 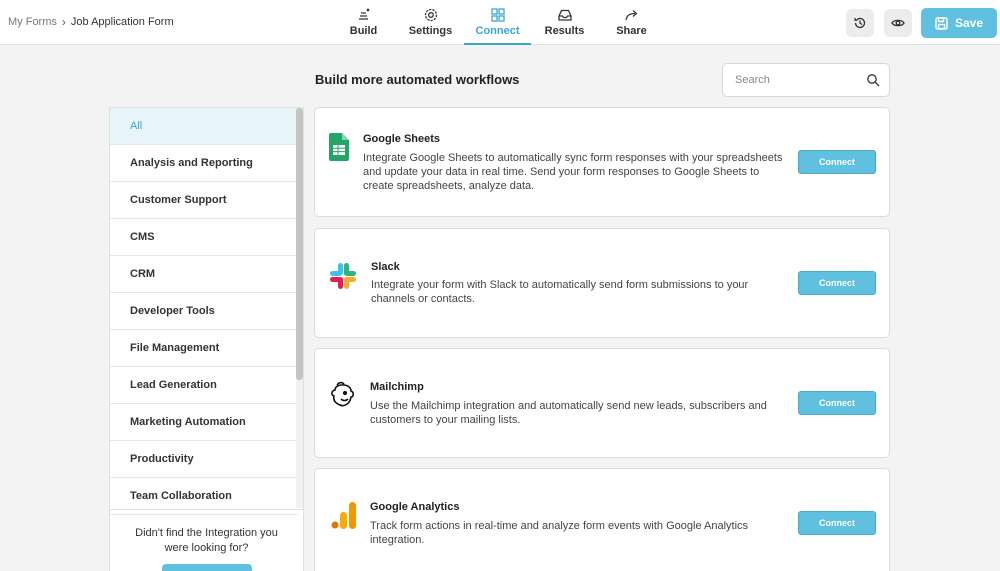 What do you see at coordinates (415, 507) in the screenshot?
I see `integration-title: Google Analytics` at bounding box center [415, 507].